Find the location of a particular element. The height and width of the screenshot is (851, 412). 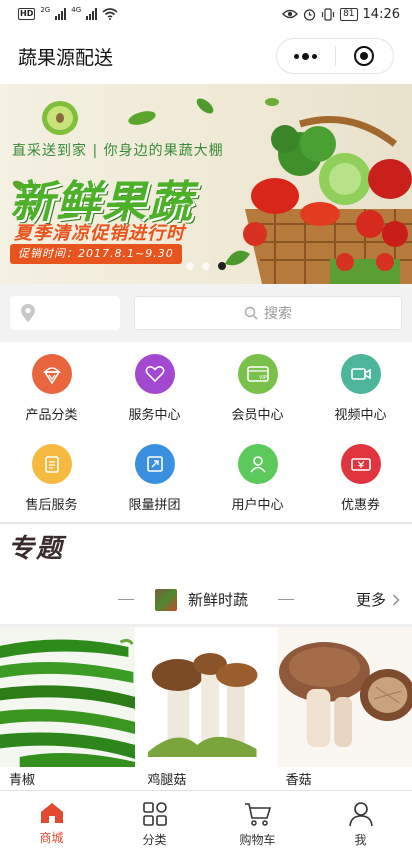

video-camera-icon is located at coordinates (360, 374).